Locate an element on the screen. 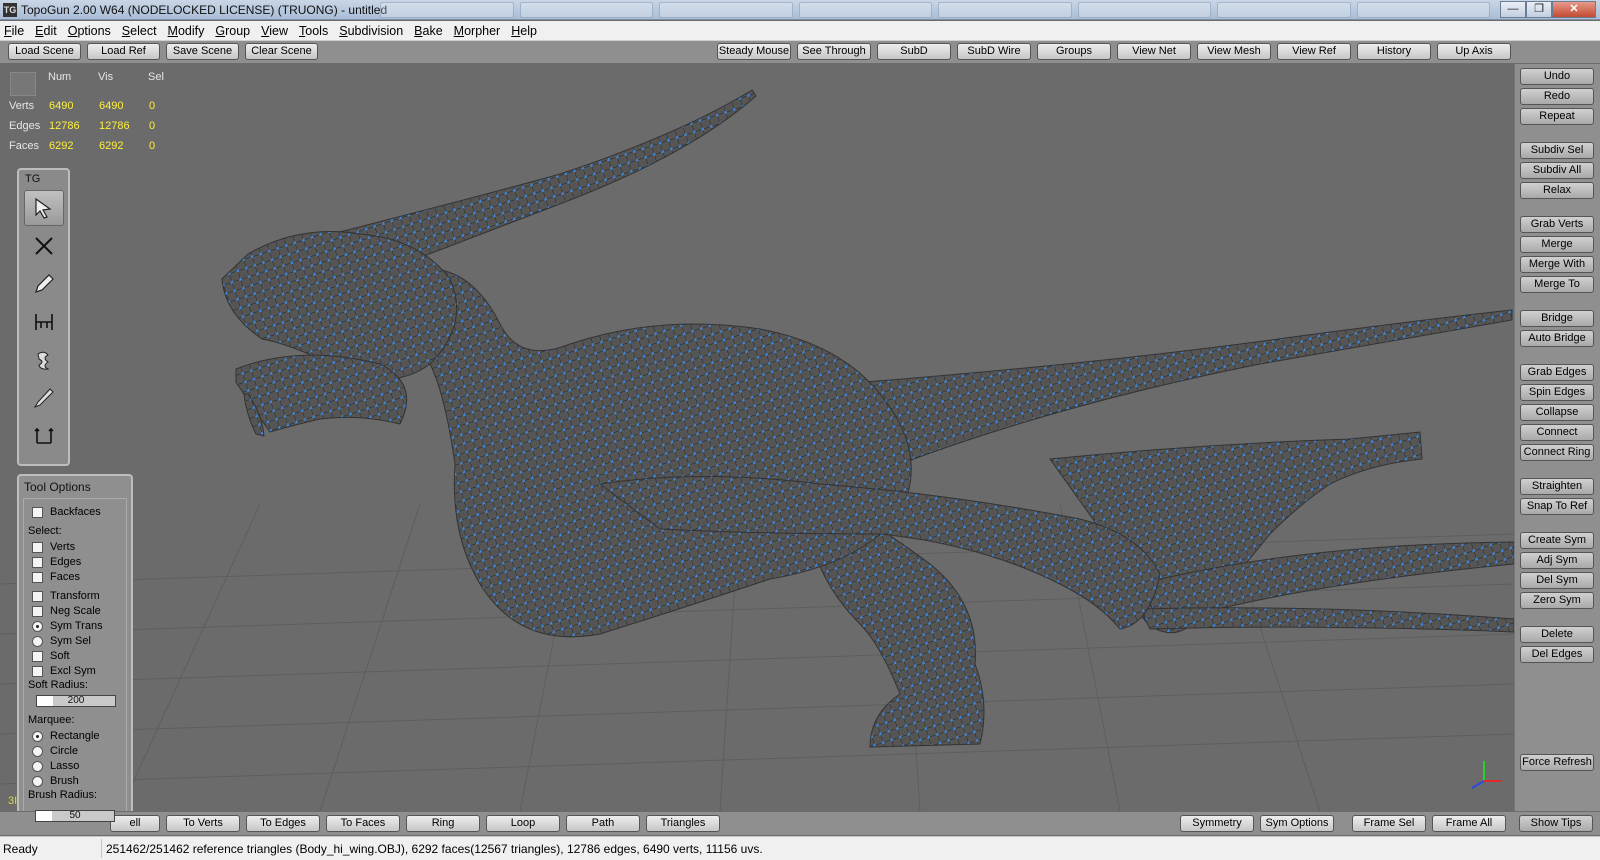  menu-bake: Bake is located at coordinates (428, 31).